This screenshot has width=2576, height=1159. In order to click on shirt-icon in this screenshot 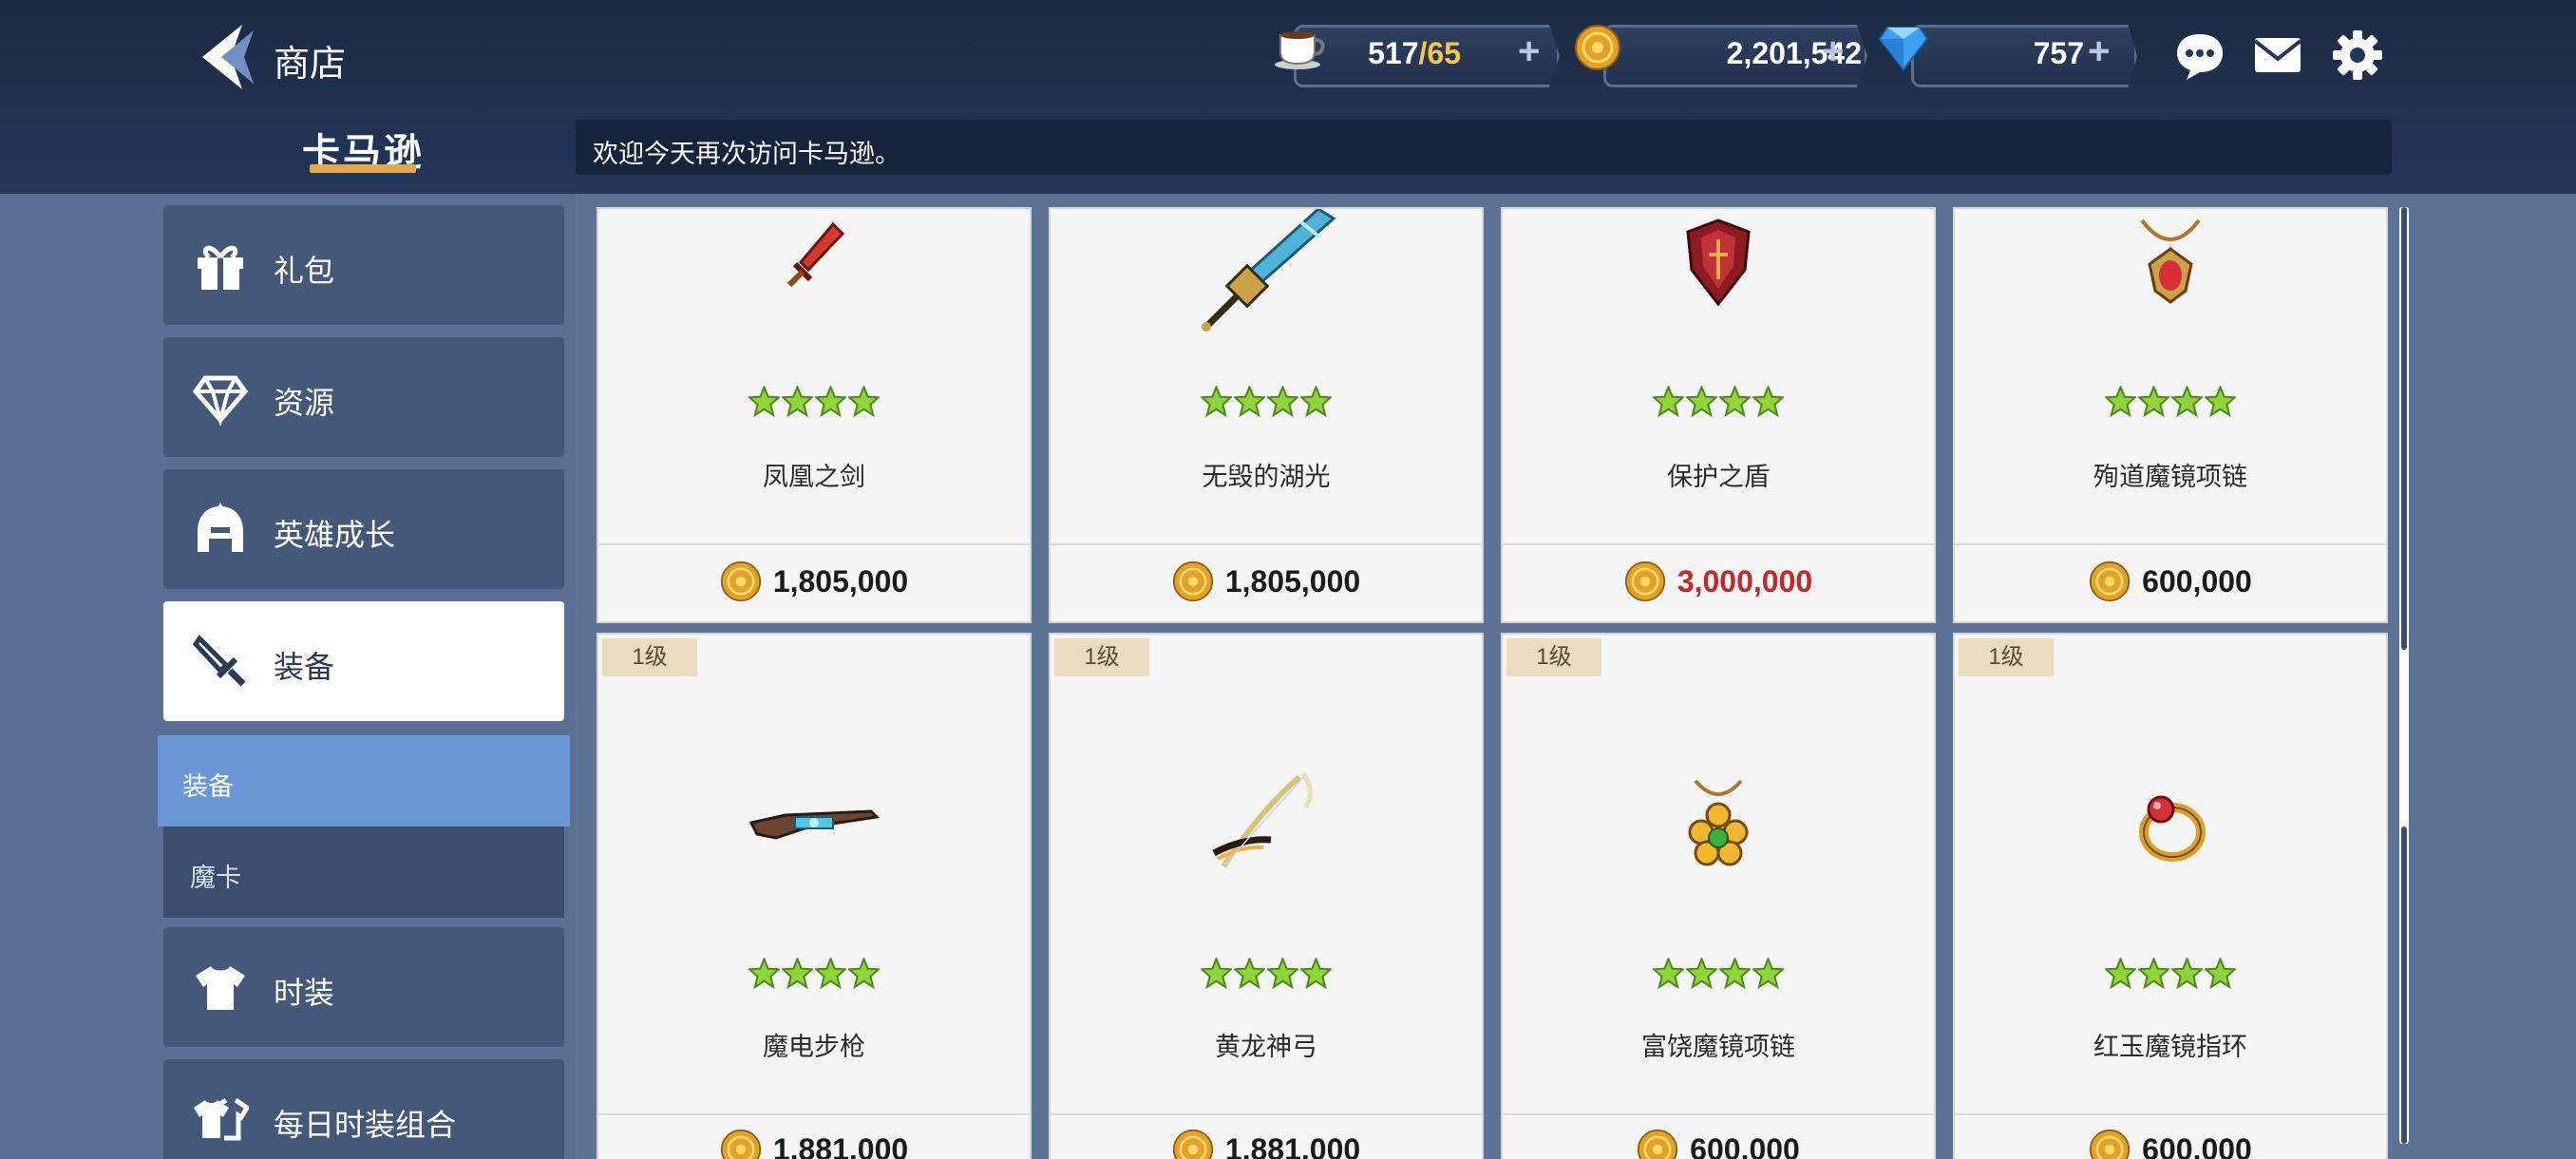, I will do `click(220, 987)`.